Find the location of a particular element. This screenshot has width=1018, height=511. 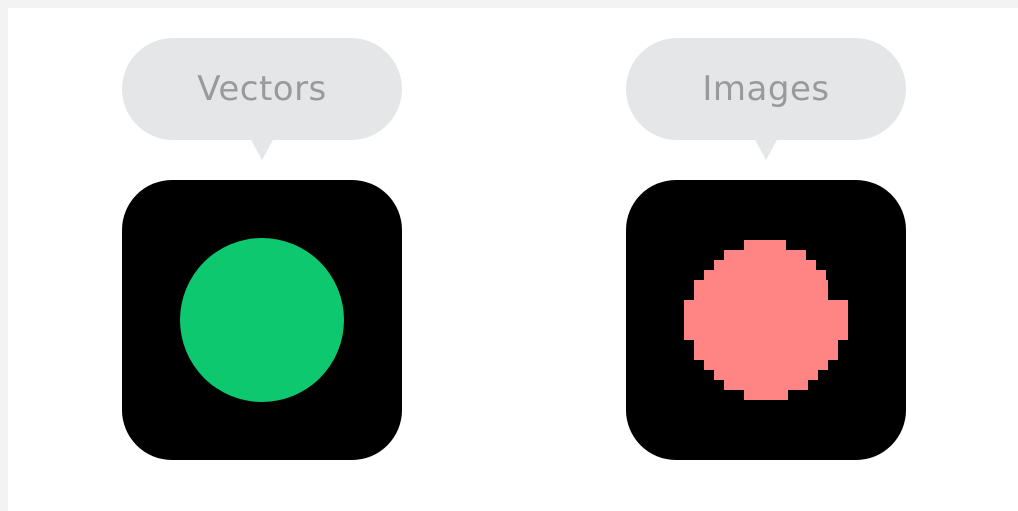

images-label: Images is located at coordinates (766, 89).